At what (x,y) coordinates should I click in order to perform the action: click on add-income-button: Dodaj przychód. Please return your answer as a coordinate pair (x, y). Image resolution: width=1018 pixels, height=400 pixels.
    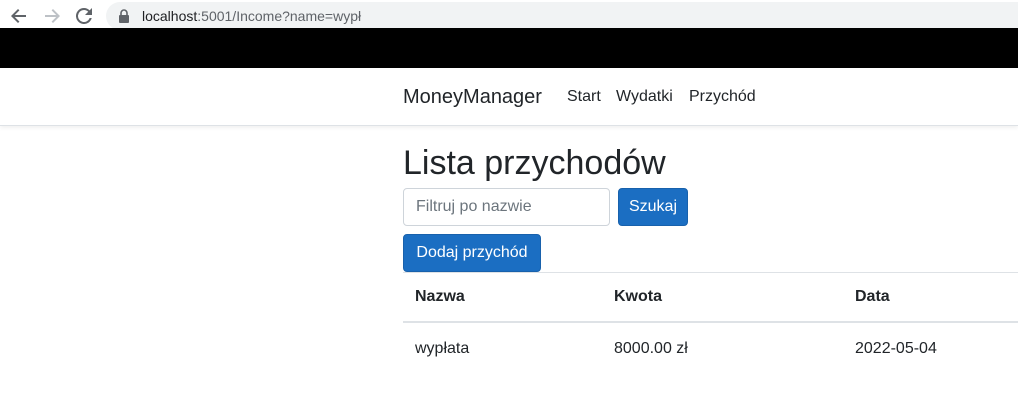
    Looking at the image, I should click on (472, 253).